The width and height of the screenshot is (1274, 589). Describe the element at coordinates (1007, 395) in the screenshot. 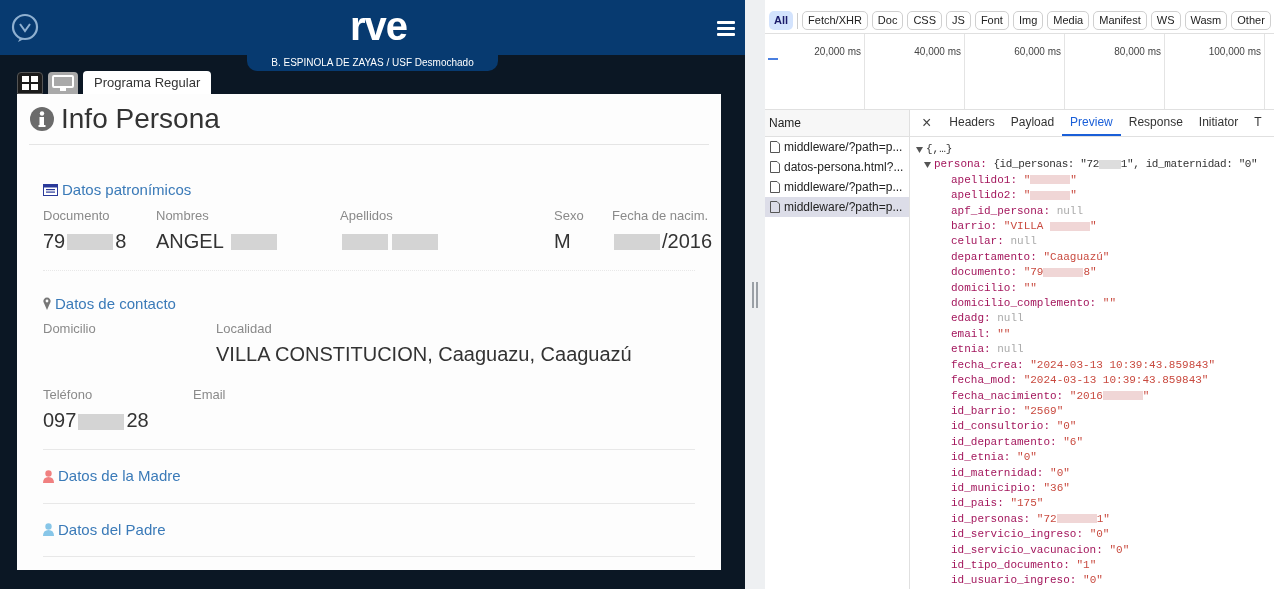

I see `json-key: fecha_nacimiento:` at that location.